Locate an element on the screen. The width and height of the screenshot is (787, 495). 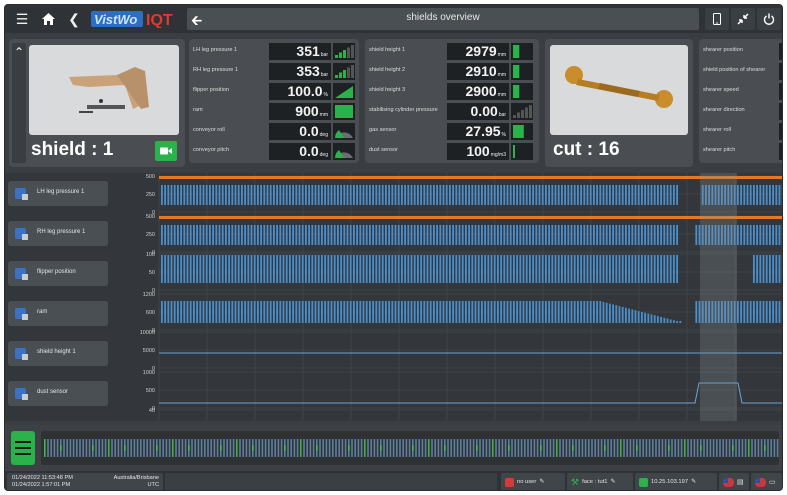
gauge-number: 900 is located at coordinates (307, 111).